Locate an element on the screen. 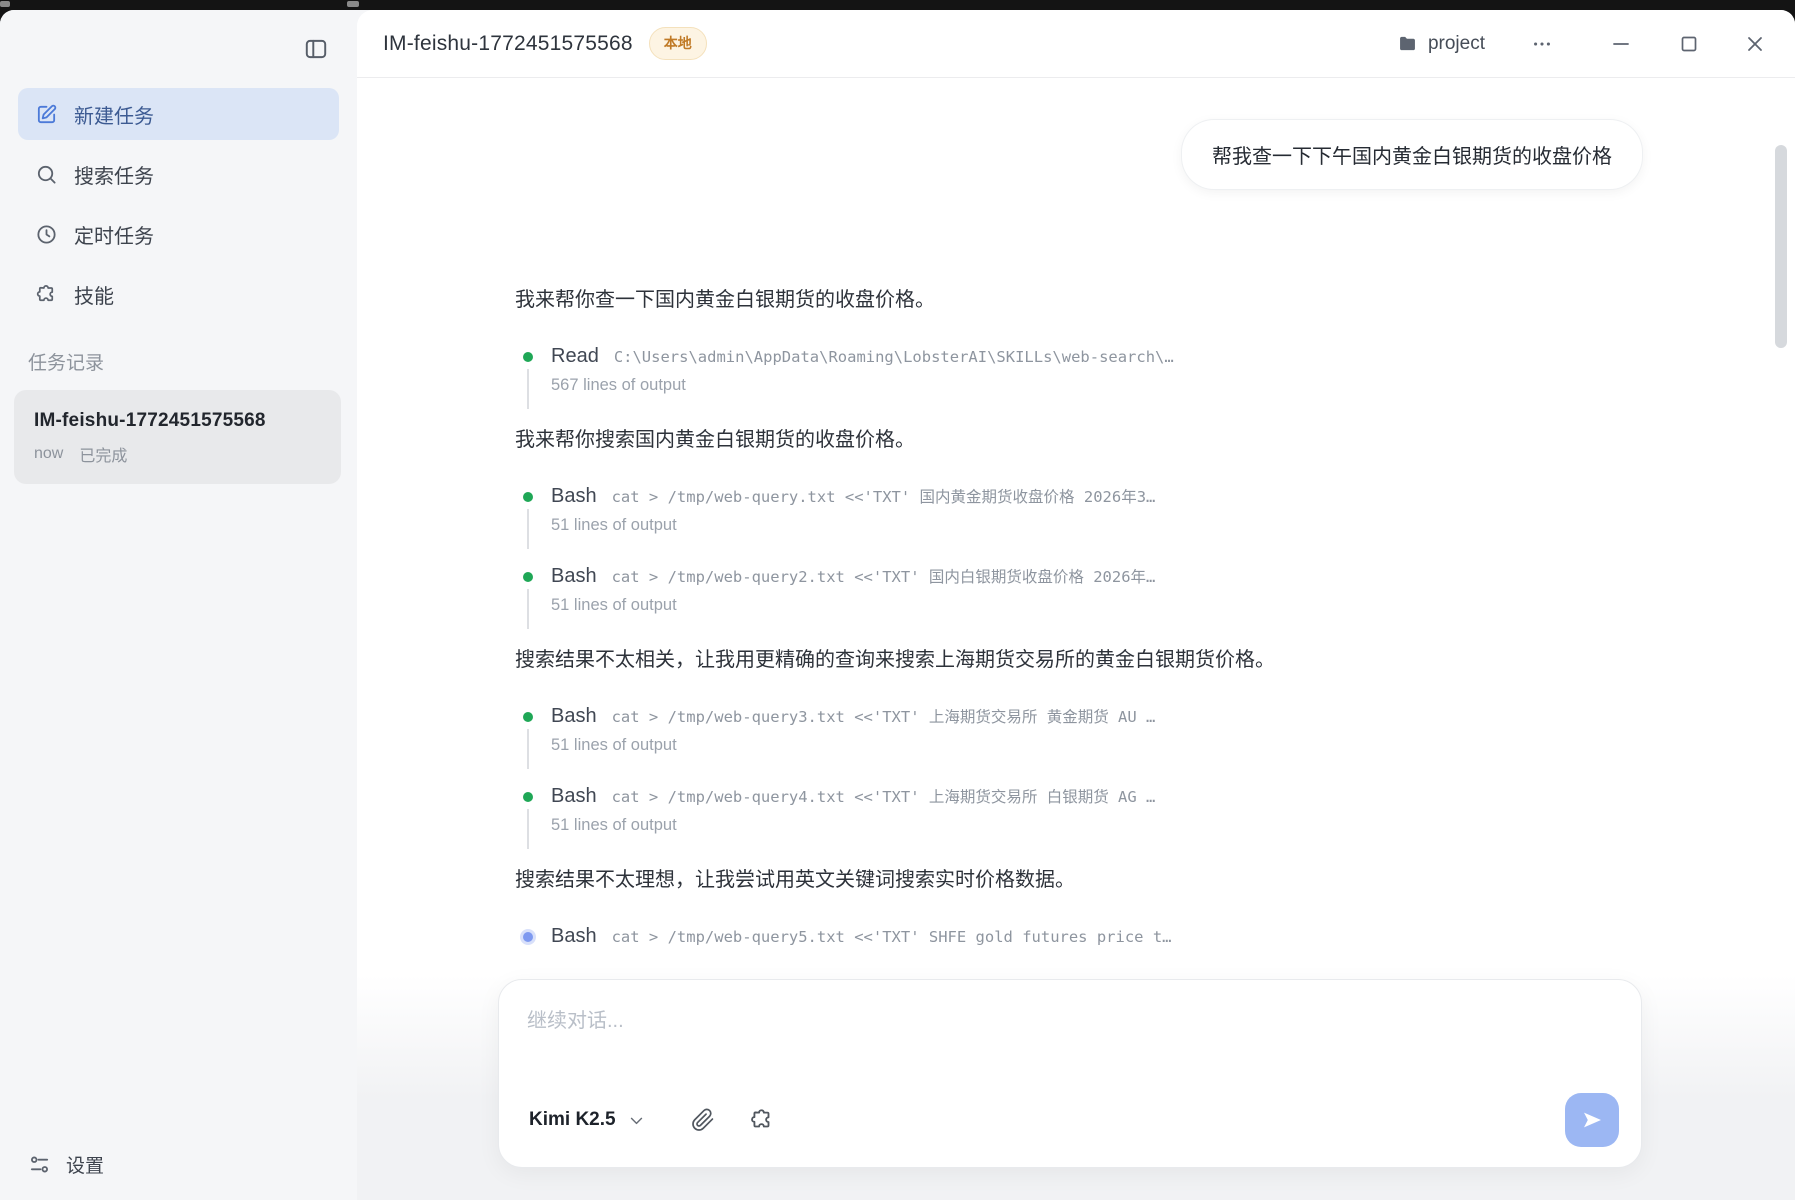 This screenshot has width=1795, height=1200. task-title: IM-feishu-1772451575568 is located at coordinates (150, 420).